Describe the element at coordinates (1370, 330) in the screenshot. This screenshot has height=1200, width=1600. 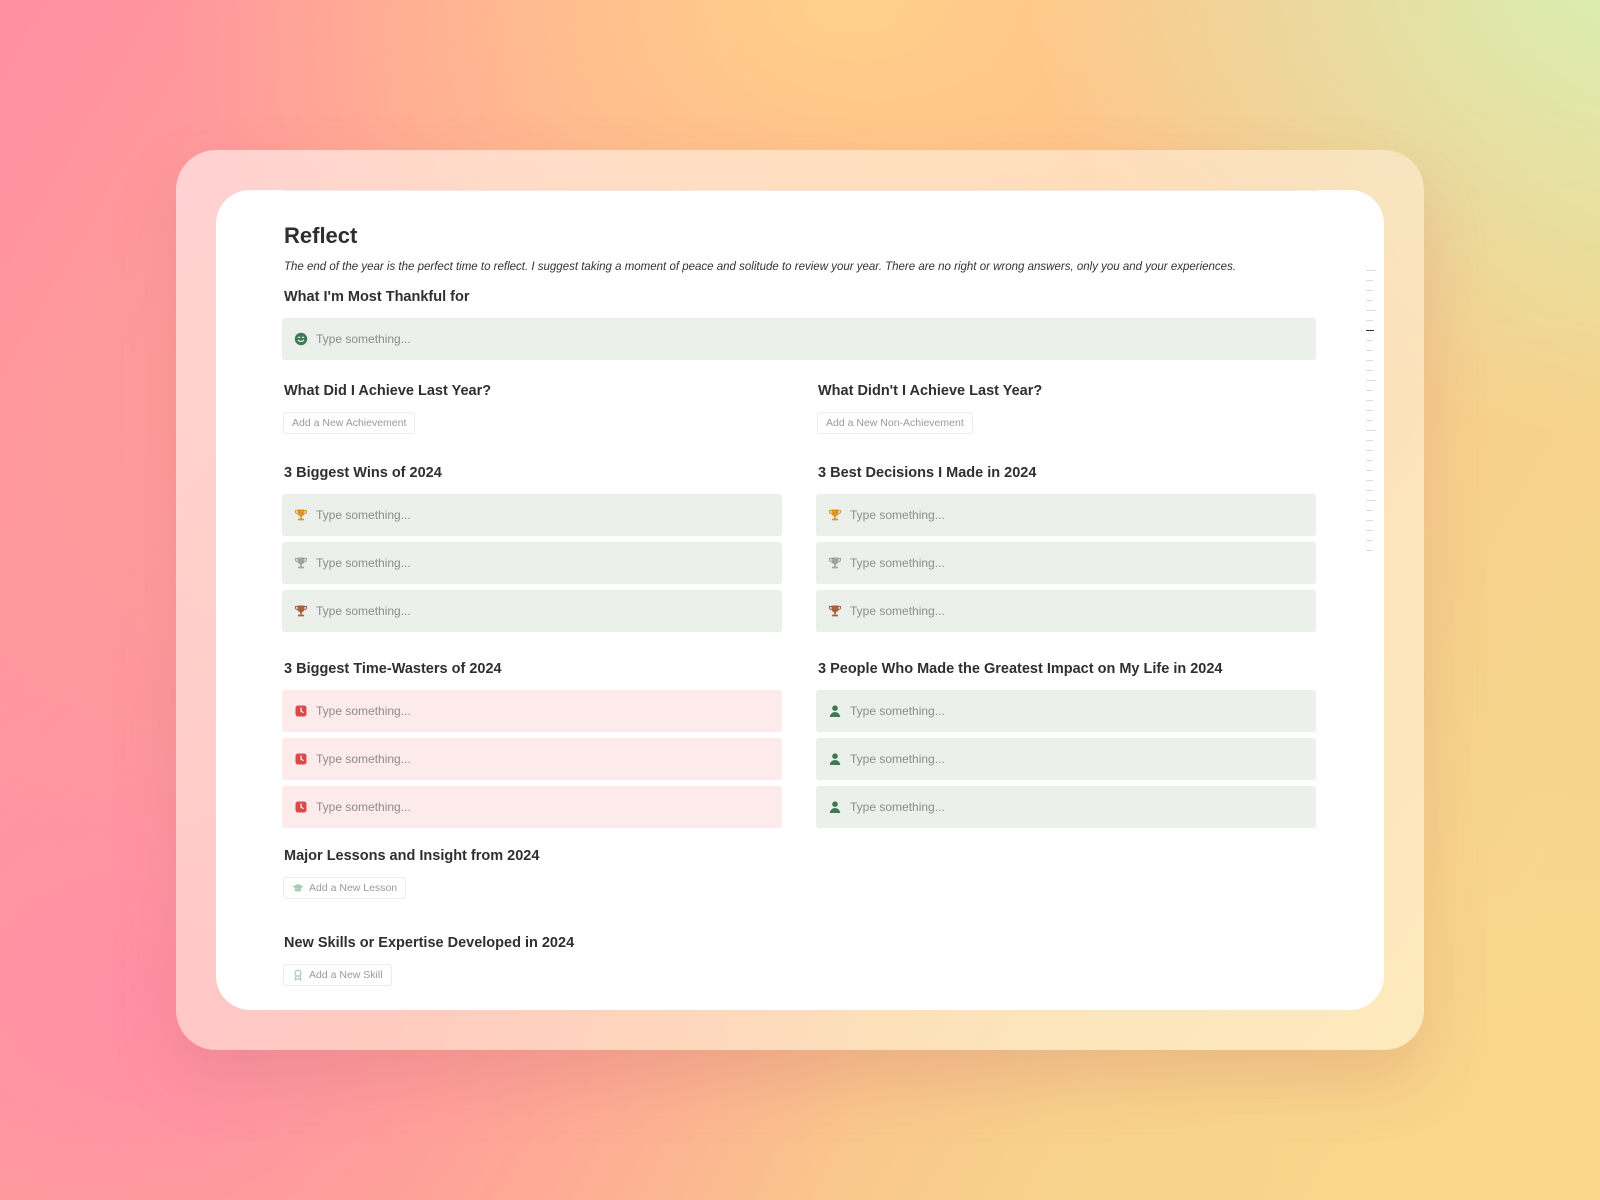
I see `outline-tick-active` at that location.